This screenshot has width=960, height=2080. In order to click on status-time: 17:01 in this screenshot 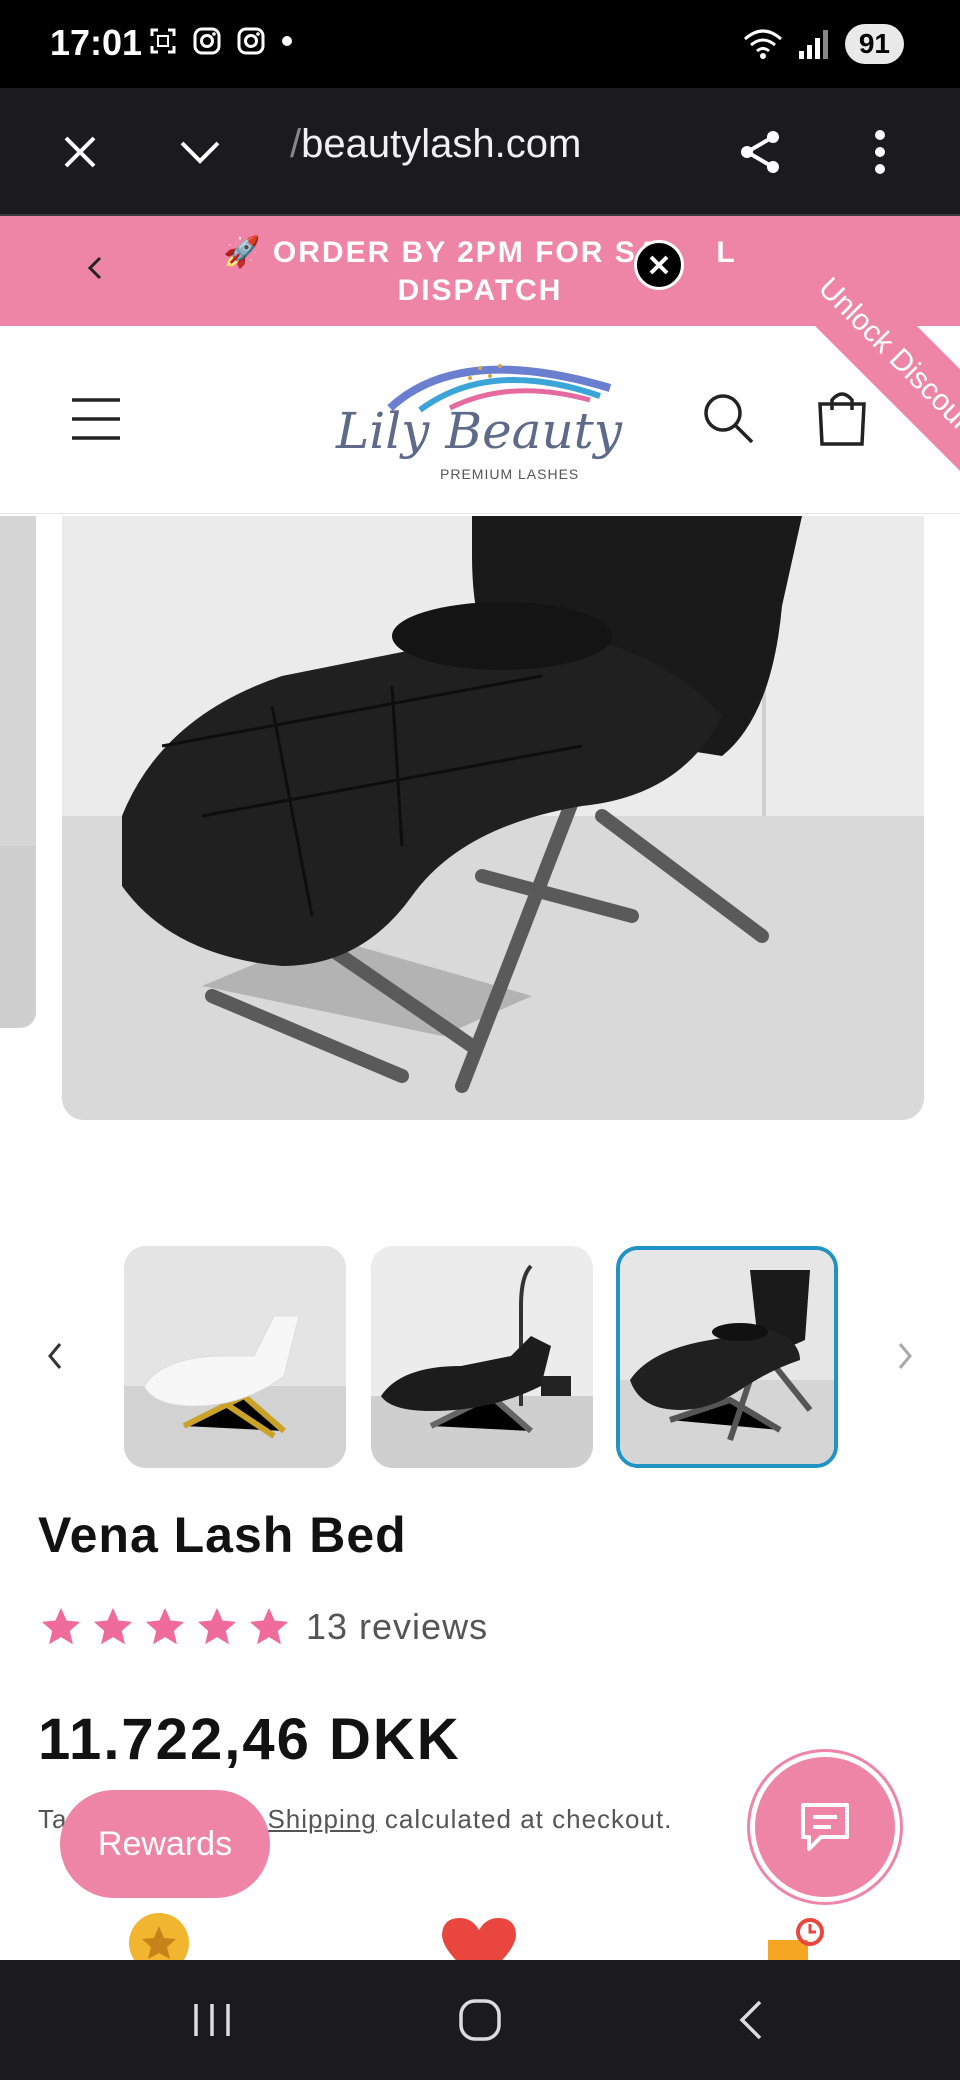, I will do `click(96, 42)`.